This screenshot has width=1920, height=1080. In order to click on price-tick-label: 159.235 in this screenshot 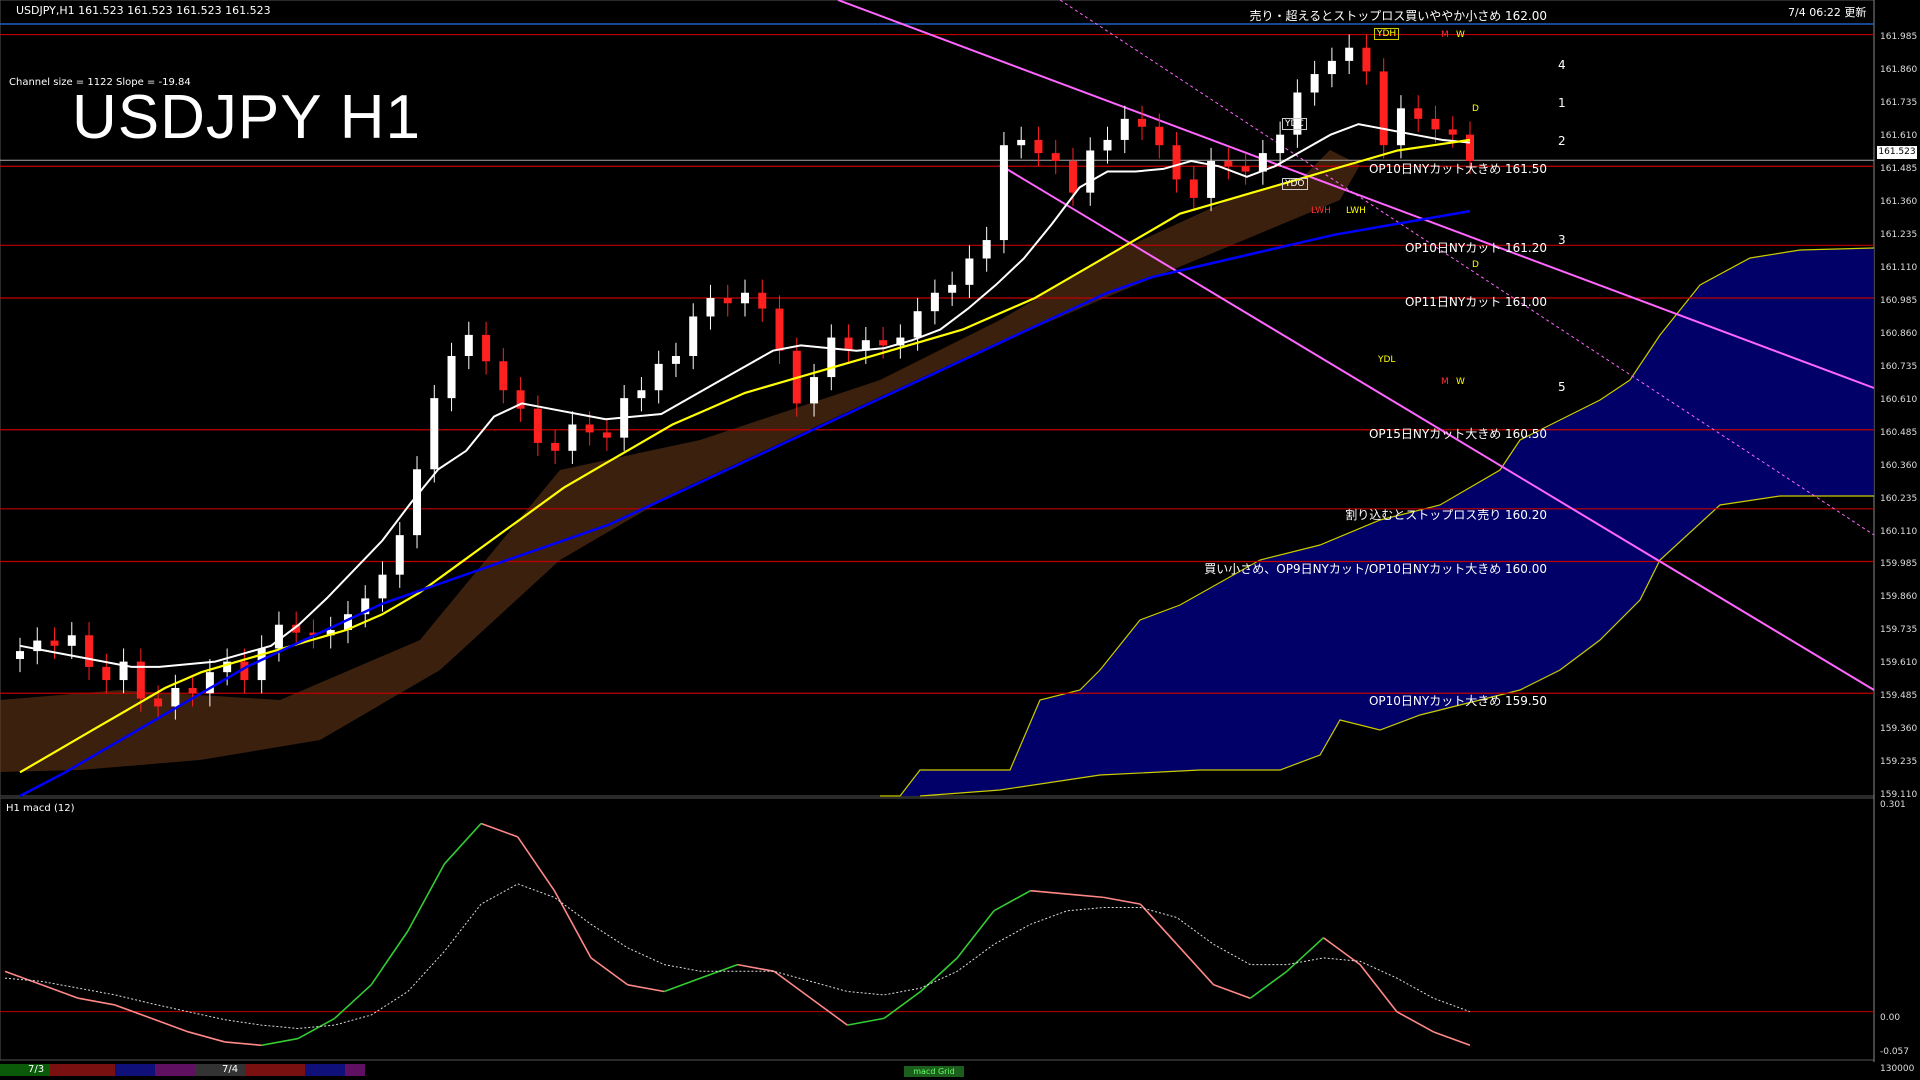, I will do `click(1899, 762)`.